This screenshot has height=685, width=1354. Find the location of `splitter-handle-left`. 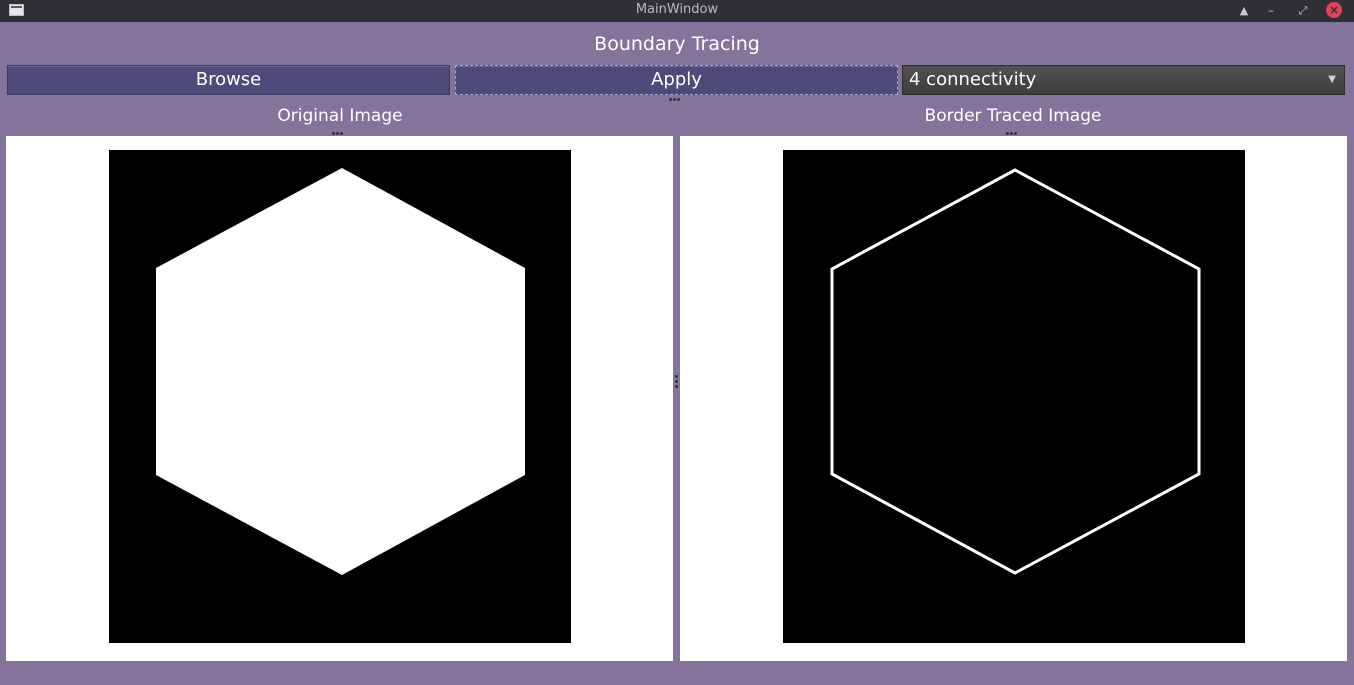

splitter-handle-left is located at coordinates (339, 133).